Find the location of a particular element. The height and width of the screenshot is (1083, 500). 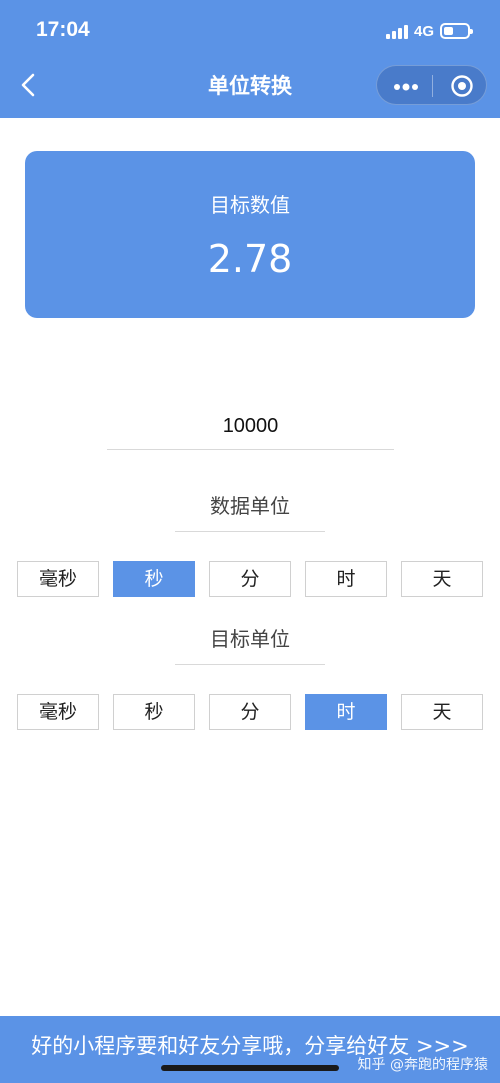

signal-icon is located at coordinates (396, 31).